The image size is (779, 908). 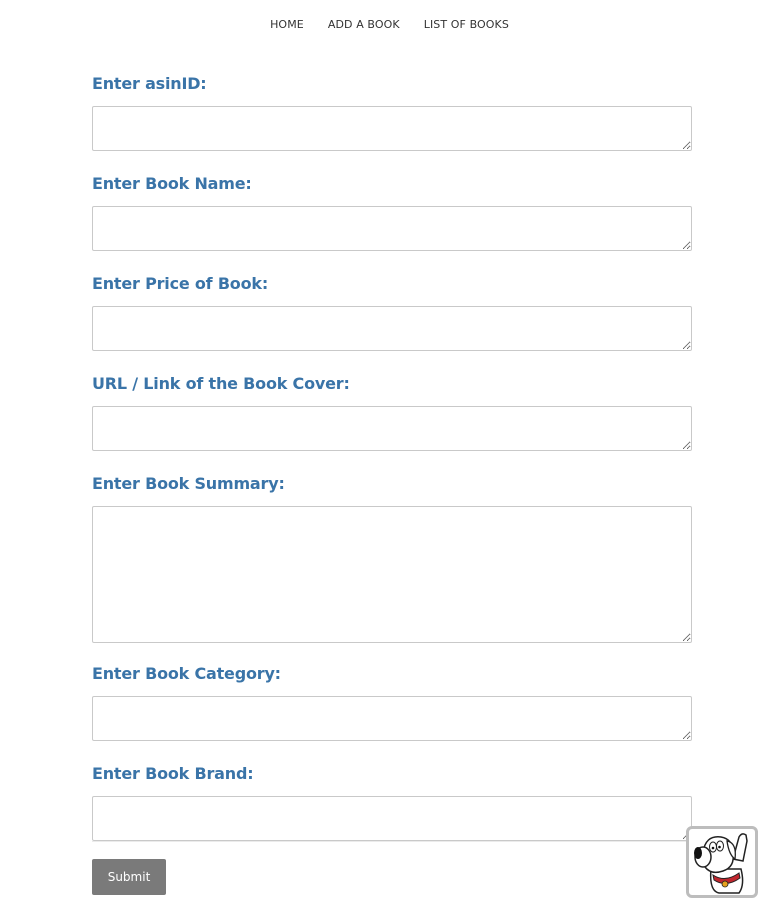 I want to click on nav-list-of-books: LIST OF BOOKS, so click(x=466, y=25).